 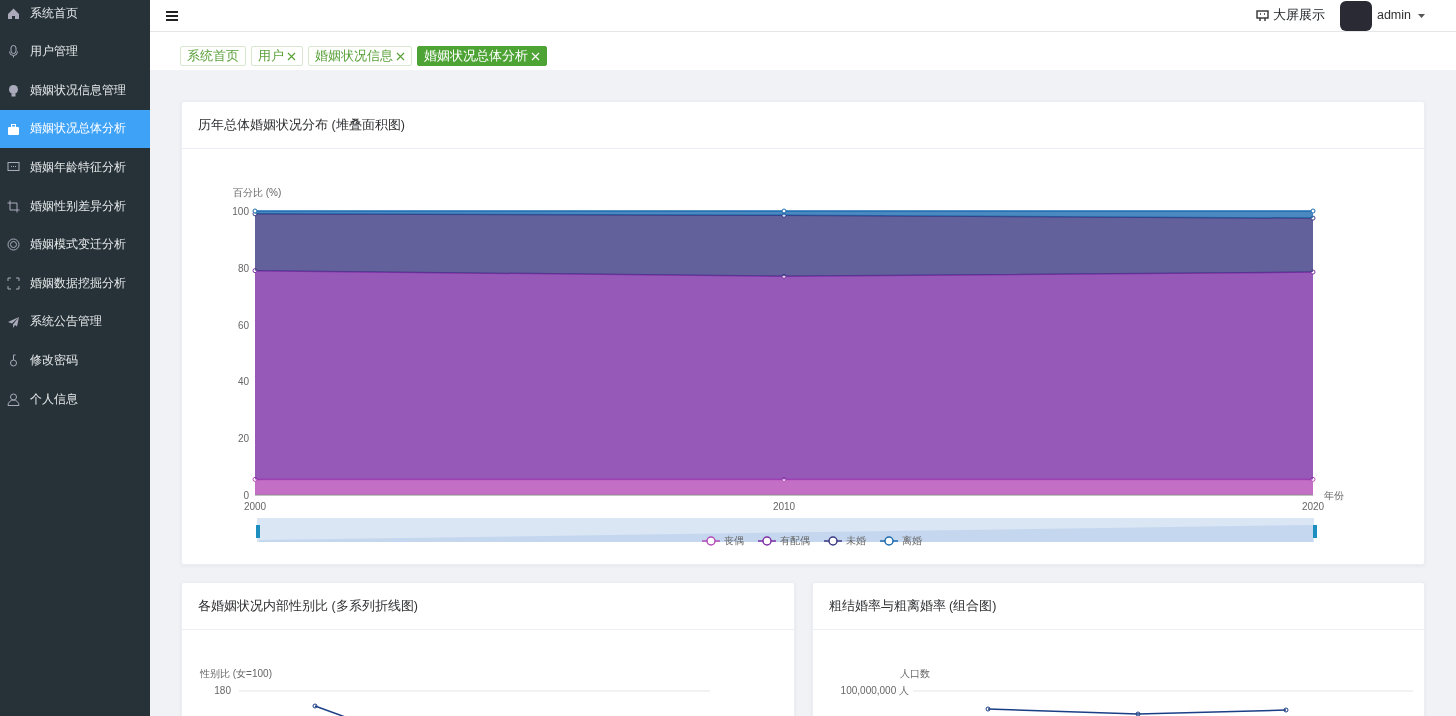 I want to click on axis-tick-label: 20, so click(x=243, y=439).